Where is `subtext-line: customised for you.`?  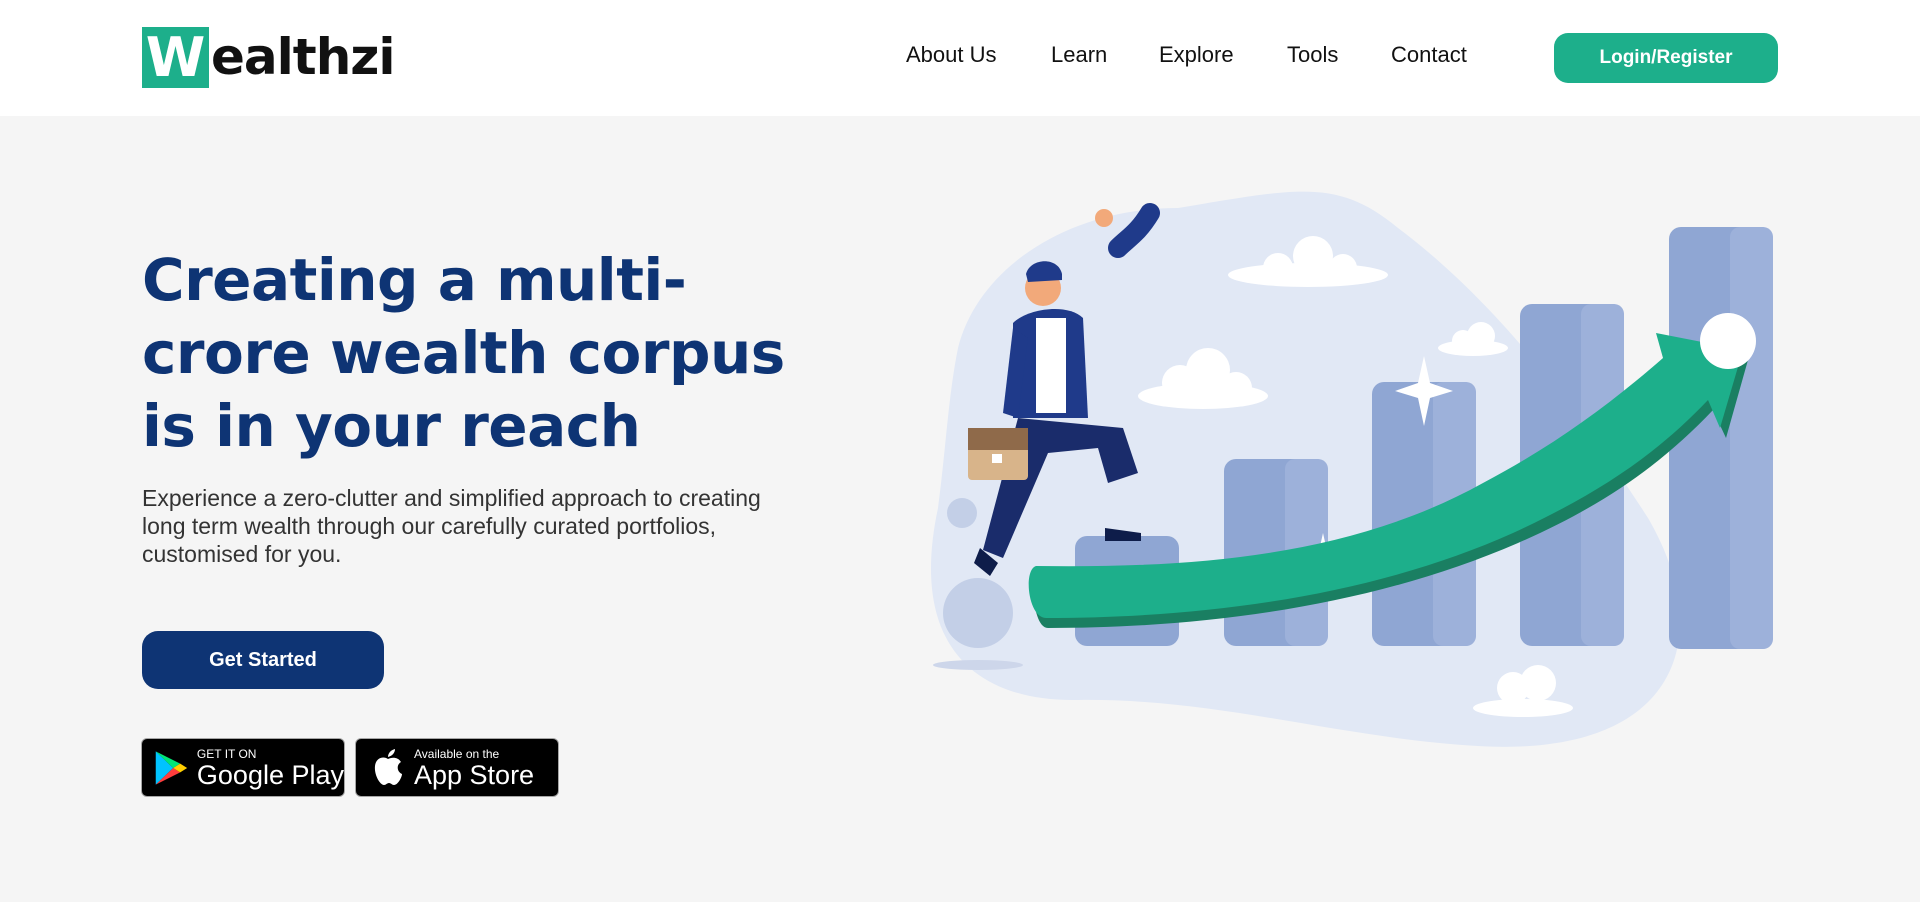 subtext-line: customised for you. is located at coordinates (242, 554).